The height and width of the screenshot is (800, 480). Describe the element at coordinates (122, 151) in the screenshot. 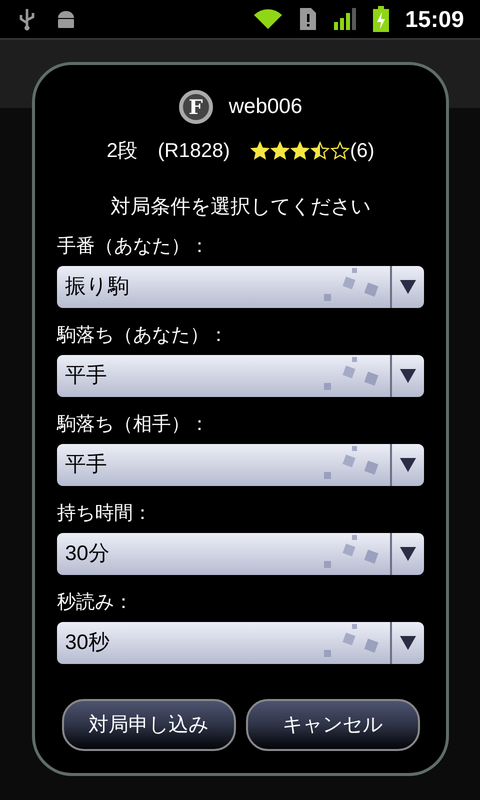

I see `rank: 2段` at that location.